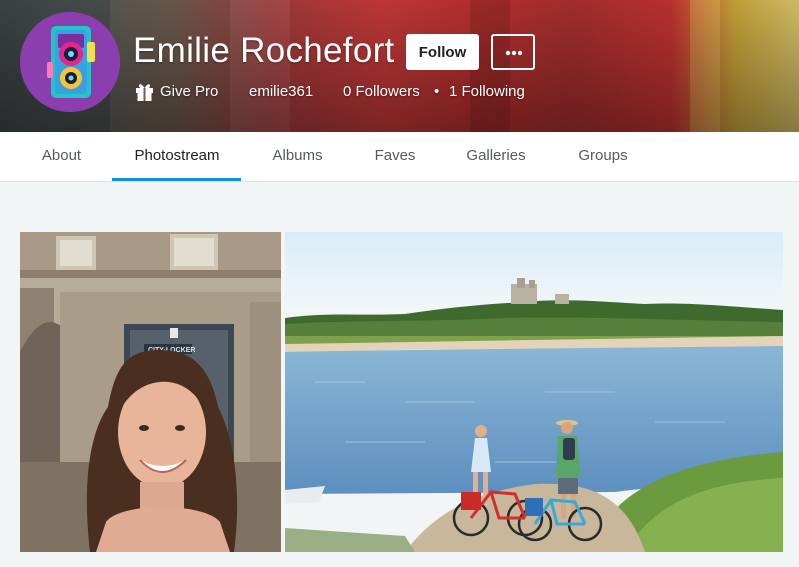 This screenshot has height=567, width=799. What do you see at coordinates (297, 157) in the screenshot?
I see `tab-albums: Albums` at bounding box center [297, 157].